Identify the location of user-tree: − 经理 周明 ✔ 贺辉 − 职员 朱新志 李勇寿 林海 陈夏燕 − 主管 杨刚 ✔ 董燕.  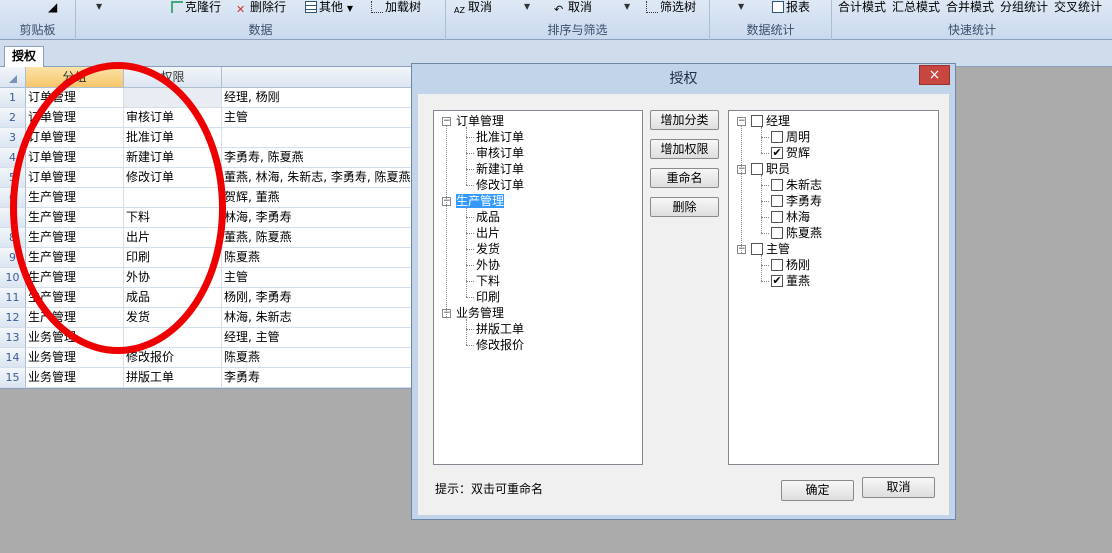
(833, 287).